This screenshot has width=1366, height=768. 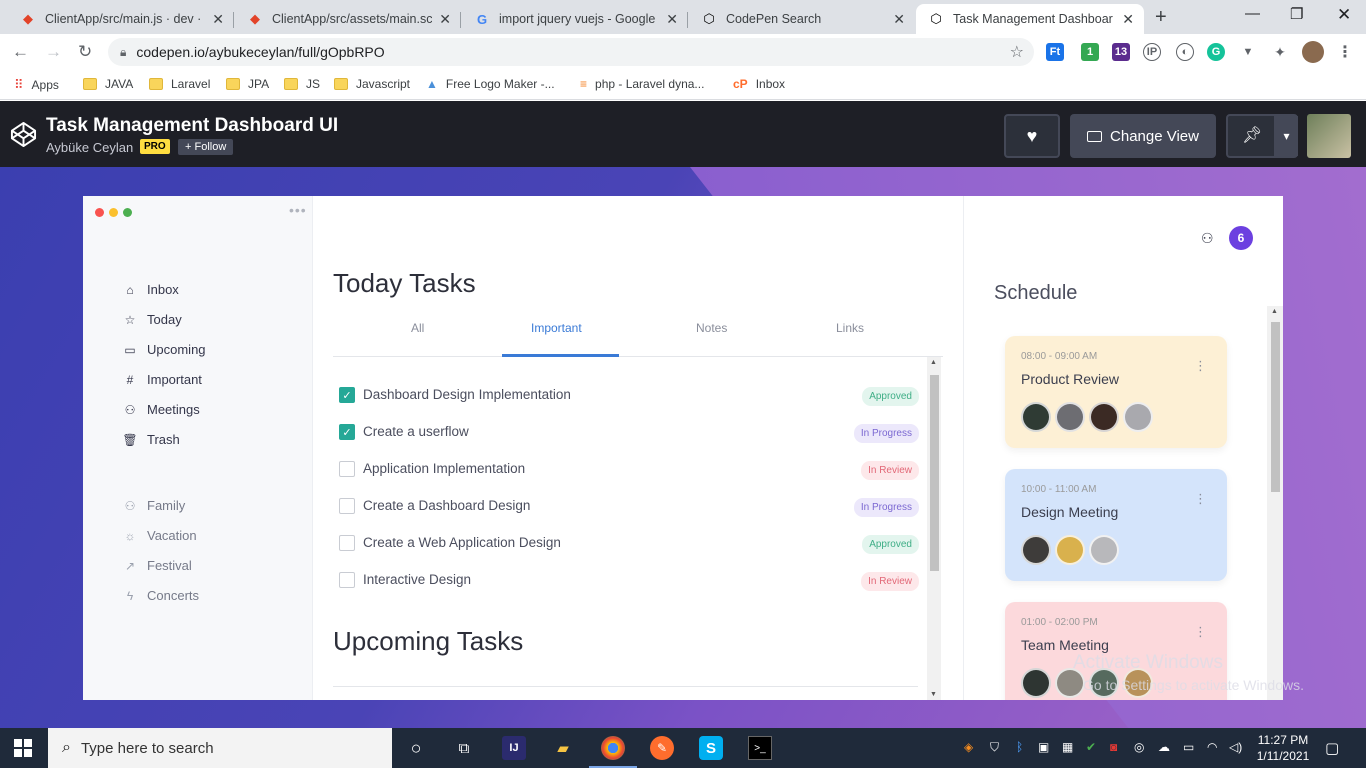 What do you see at coordinates (1113, 747) in the screenshot?
I see `tray-app-icon: ◙` at bounding box center [1113, 747].